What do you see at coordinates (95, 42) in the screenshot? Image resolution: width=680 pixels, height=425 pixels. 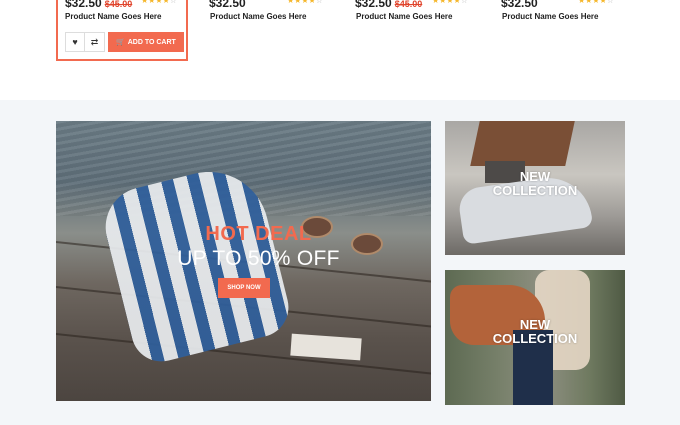 I see `compare-icon: ⇄` at bounding box center [95, 42].